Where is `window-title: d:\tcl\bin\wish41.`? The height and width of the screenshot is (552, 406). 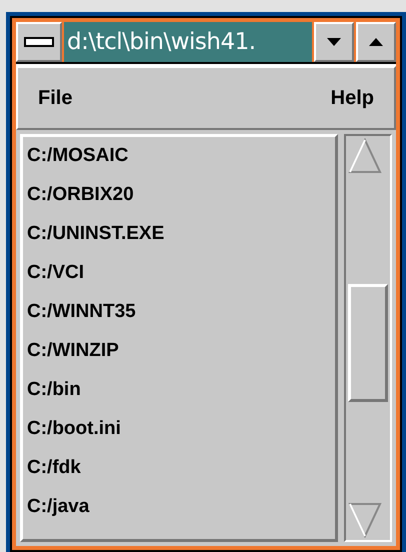
window-title: d:\tcl\bin\wish41. is located at coordinates (188, 42).